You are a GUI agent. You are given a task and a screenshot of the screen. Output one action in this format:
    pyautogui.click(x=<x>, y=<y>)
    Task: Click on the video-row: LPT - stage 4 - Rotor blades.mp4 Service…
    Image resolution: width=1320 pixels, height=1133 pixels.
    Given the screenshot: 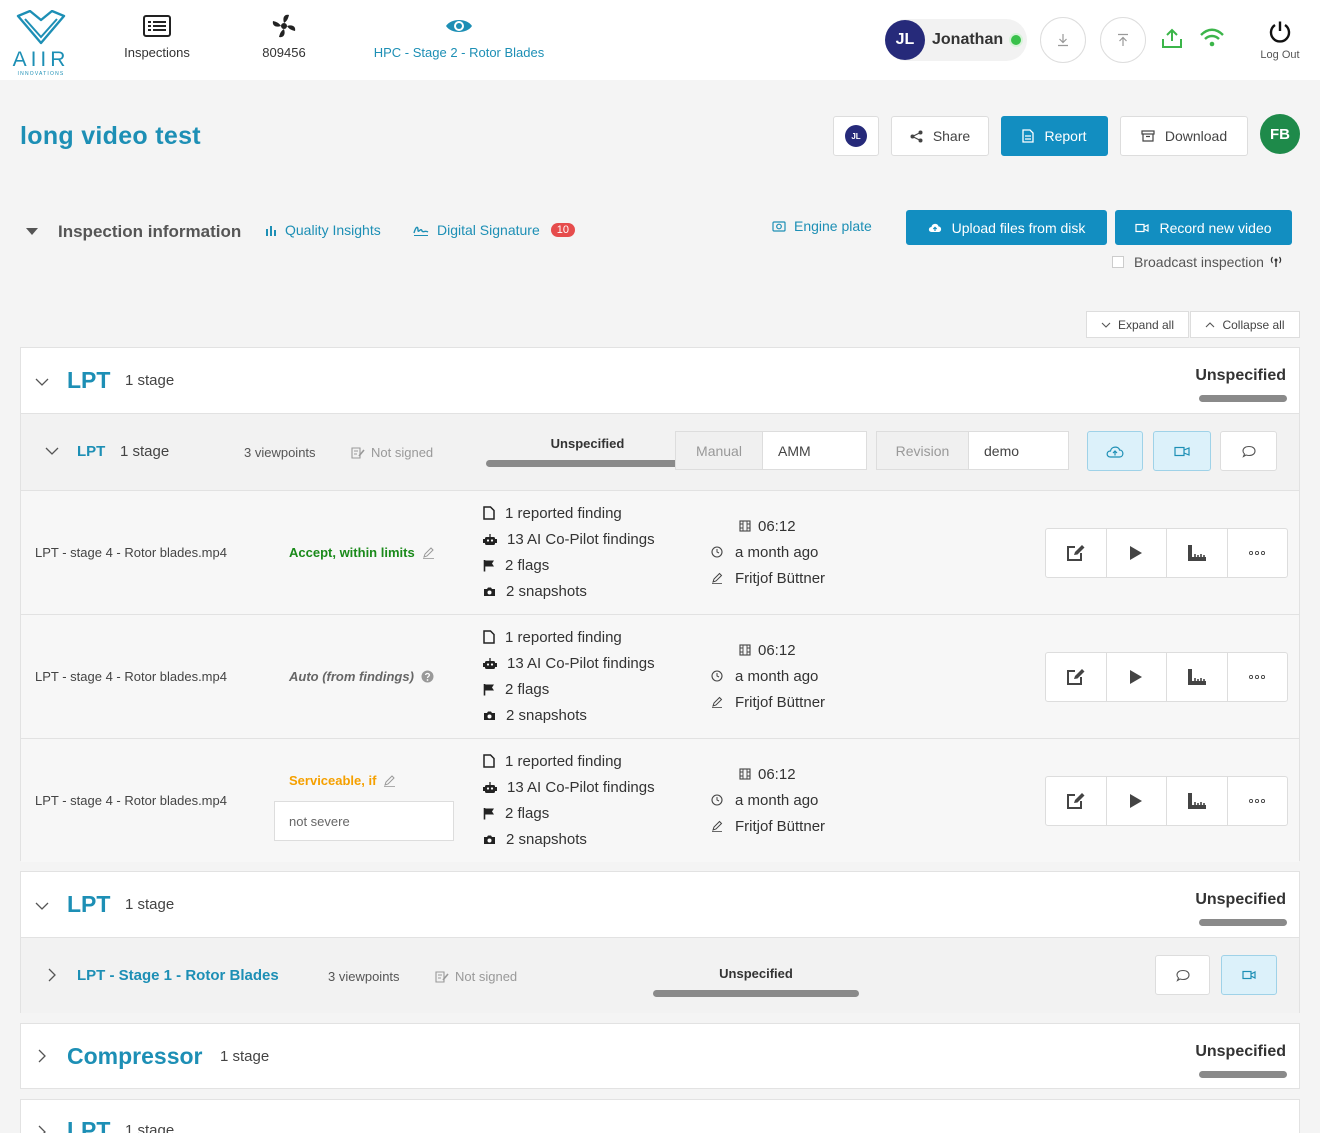 What is the action you would take?
    pyautogui.click(x=660, y=800)
    